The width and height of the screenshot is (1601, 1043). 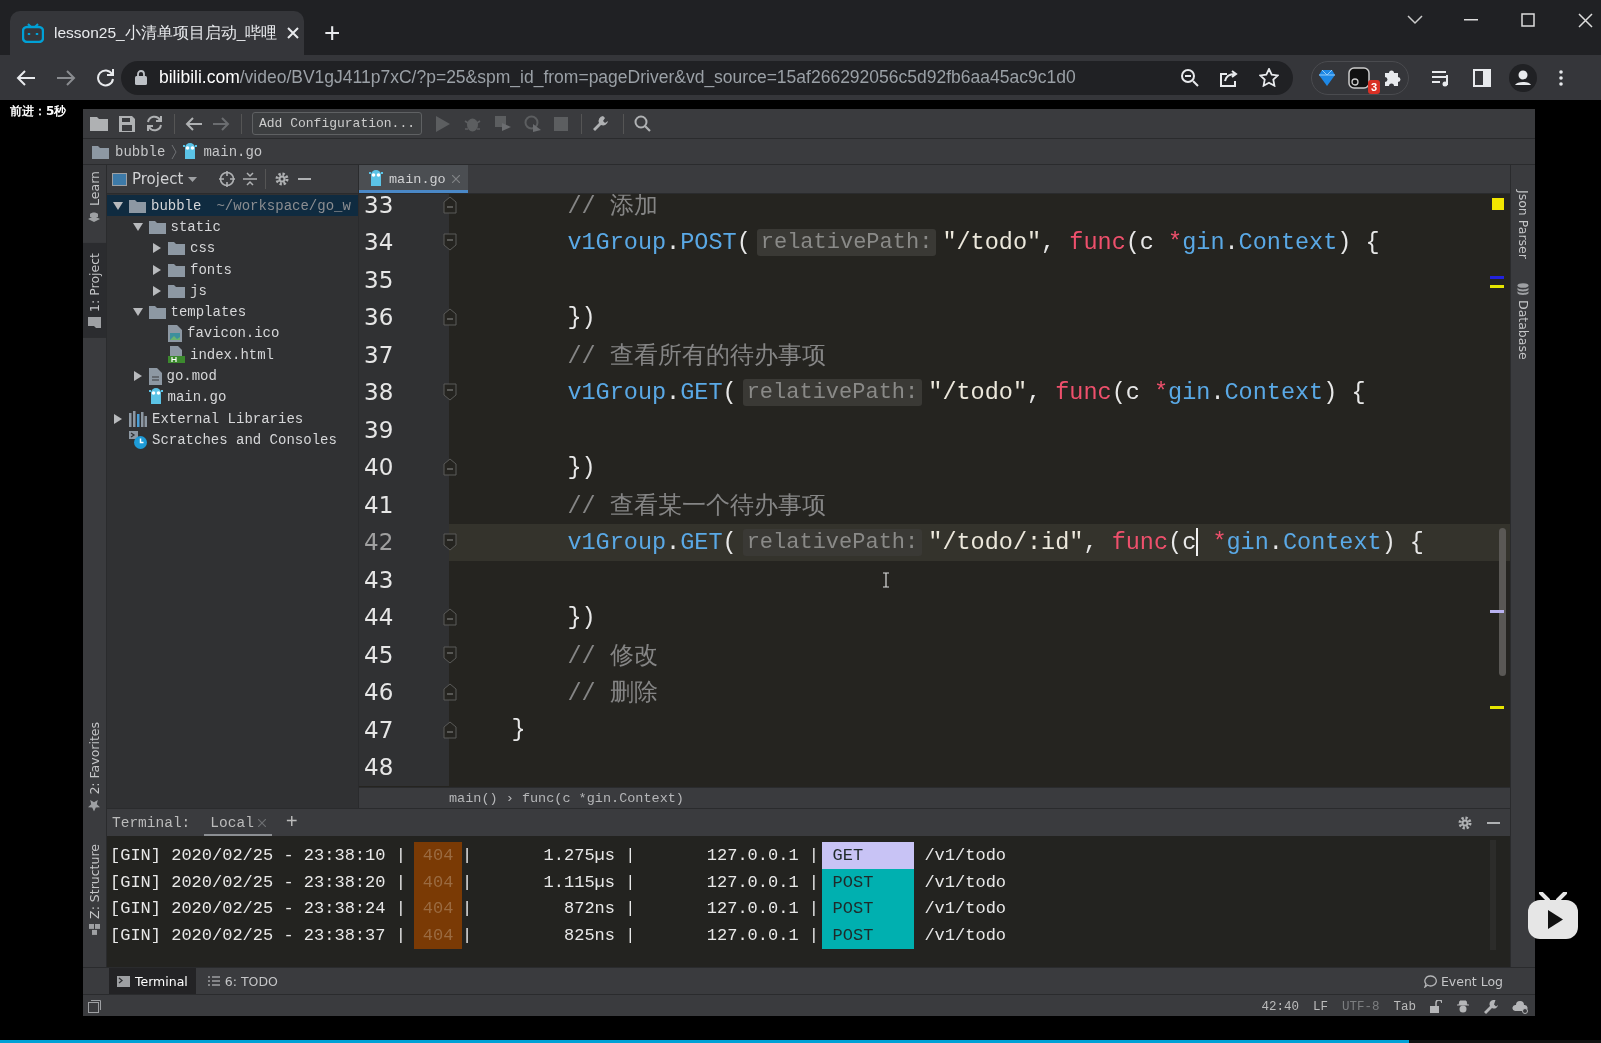 I want to click on unlocked-icon, so click(x=1436, y=1006).